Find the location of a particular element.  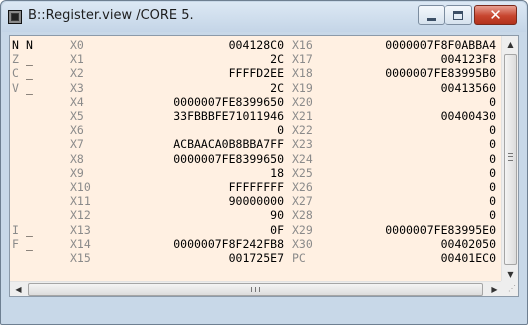

register-row: V _ X3 2C X19 00413560 is located at coordinates (256, 88).